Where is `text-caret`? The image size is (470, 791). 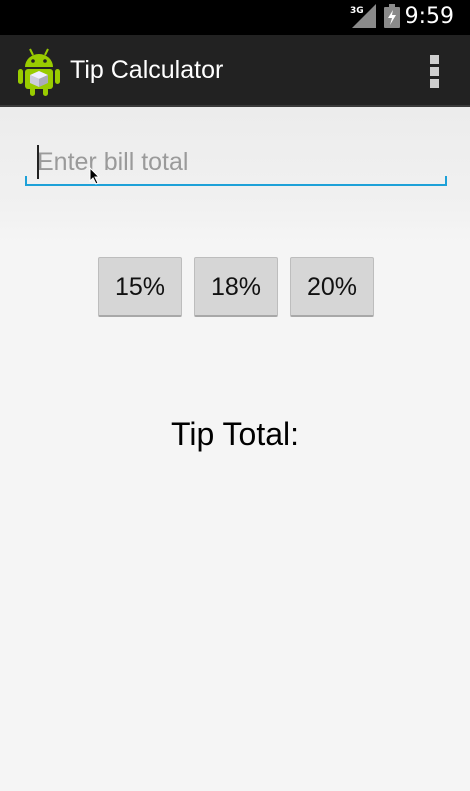
text-caret is located at coordinates (38, 162).